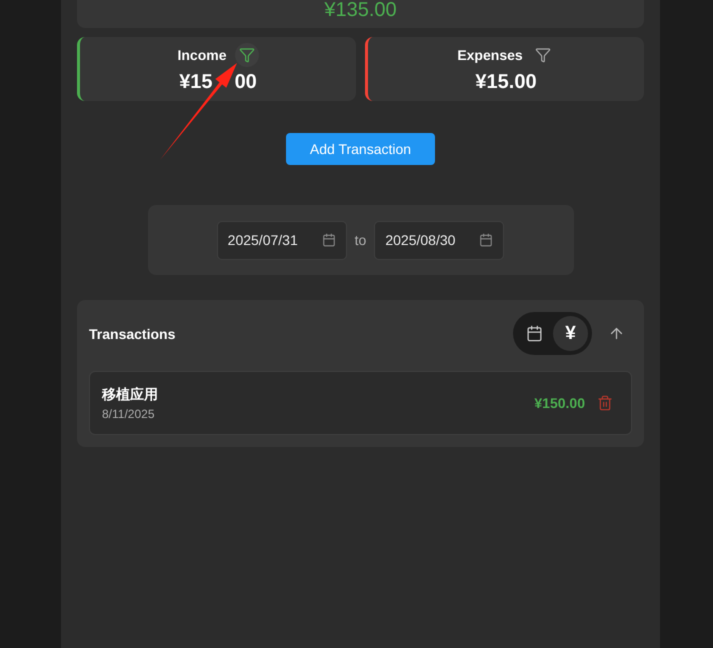  Describe the element at coordinates (245, 82) in the screenshot. I see `summary-amount: 00` at that location.